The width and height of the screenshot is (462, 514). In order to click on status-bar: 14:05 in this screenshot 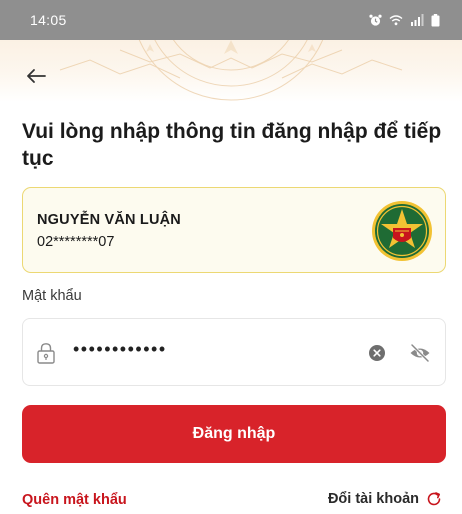, I will do `click(231, 20)`.